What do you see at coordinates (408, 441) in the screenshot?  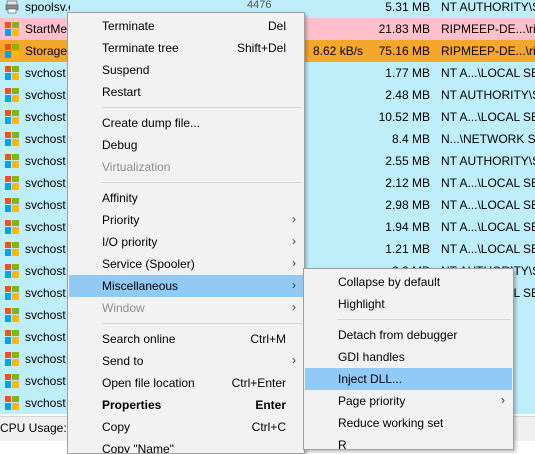 I see `submenu-item-truncated: R` at bounding box center [408, 441].